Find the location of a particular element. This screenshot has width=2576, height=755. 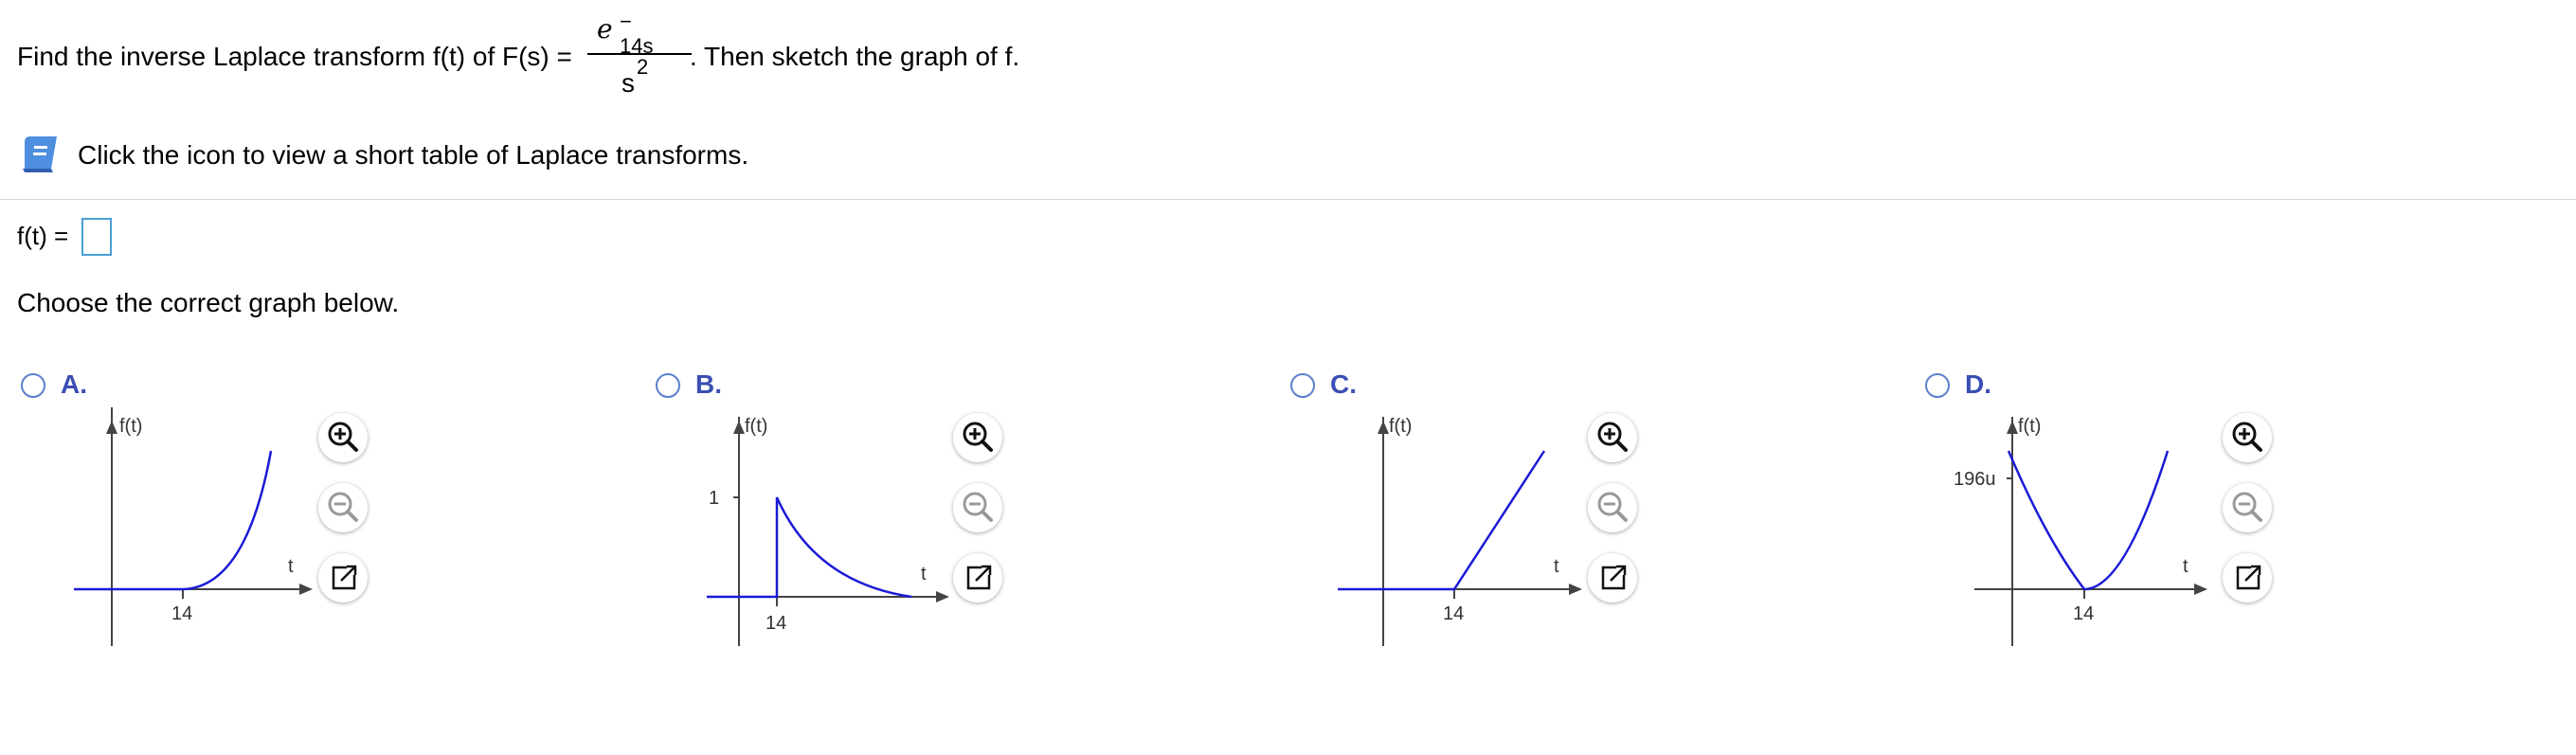

option-letter: B. is located at coordinates (708, 384).